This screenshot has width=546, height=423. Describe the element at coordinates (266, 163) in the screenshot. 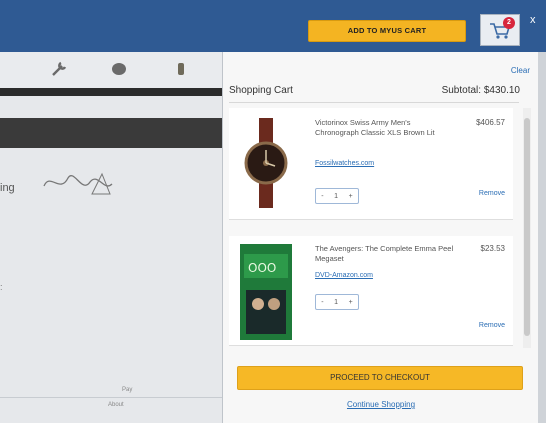

I see `watch-product-image` at that location.